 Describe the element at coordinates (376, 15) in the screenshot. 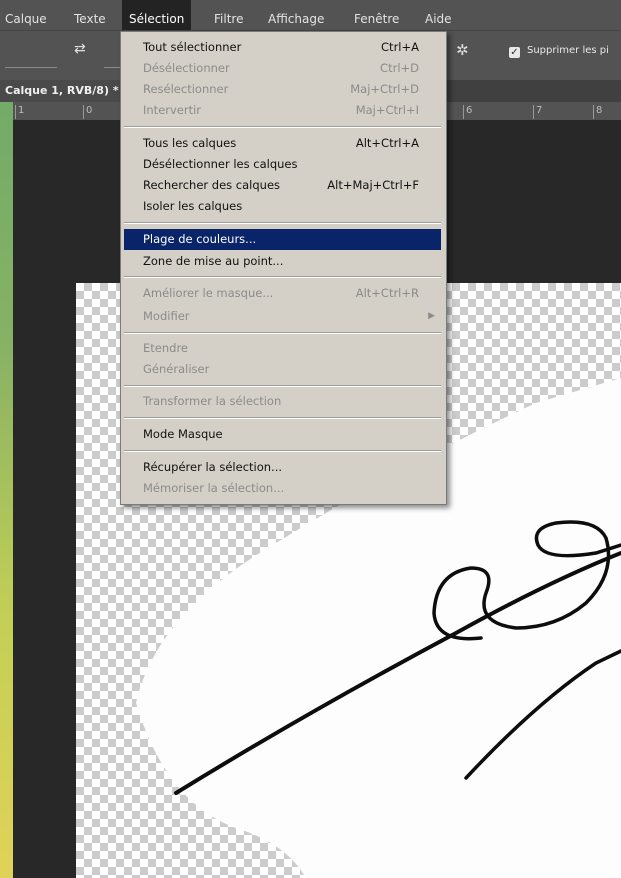

I see `menu-fenetre: Fenêtre` at that location.